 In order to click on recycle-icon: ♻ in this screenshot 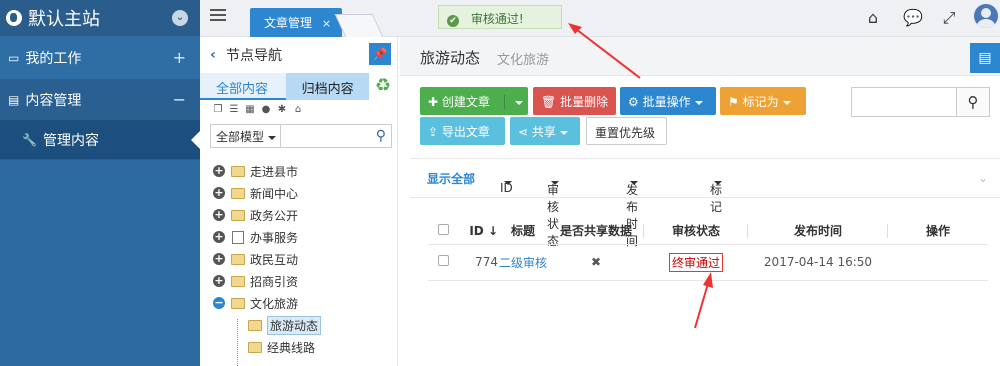, I will do `click(383, 86)`.